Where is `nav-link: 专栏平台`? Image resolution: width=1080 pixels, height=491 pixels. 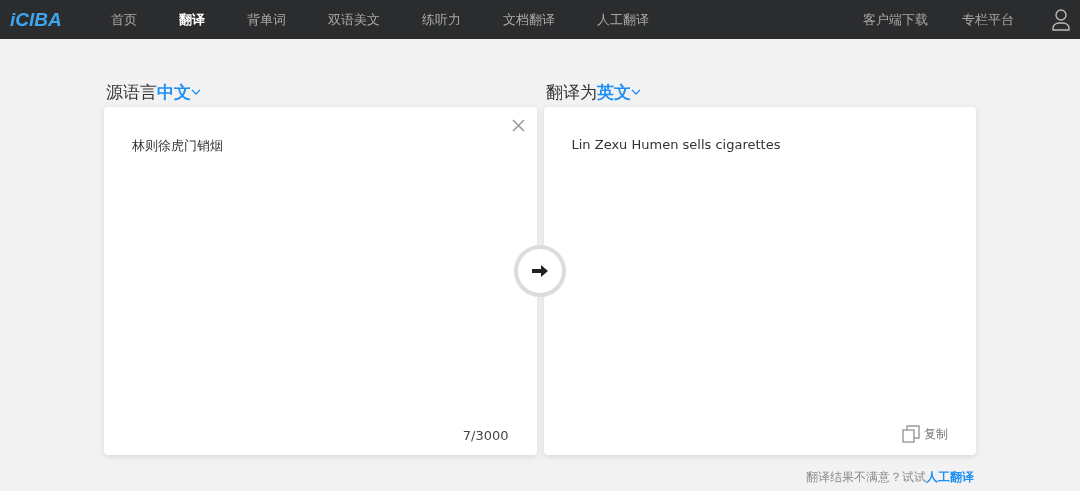
nav-link: 专栏平台 is located at coordinates (988, 19).